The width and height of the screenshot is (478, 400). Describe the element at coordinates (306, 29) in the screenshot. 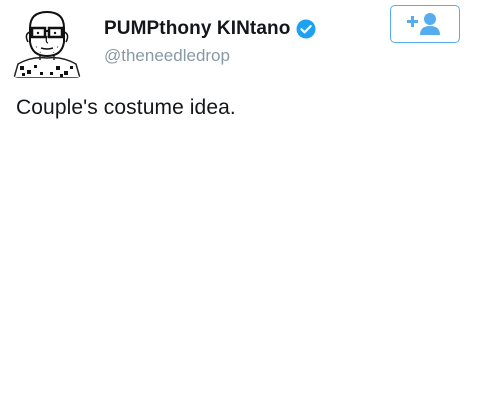

I see `verified-badge-icon` at that location.